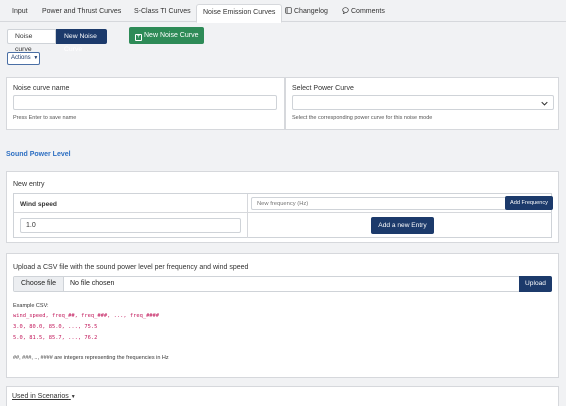 This screenshot has height=406, width=566. I want to click on example-csv-line: 3.0, 80.0, 85.0, ..., 75.5, so click(55, 327).